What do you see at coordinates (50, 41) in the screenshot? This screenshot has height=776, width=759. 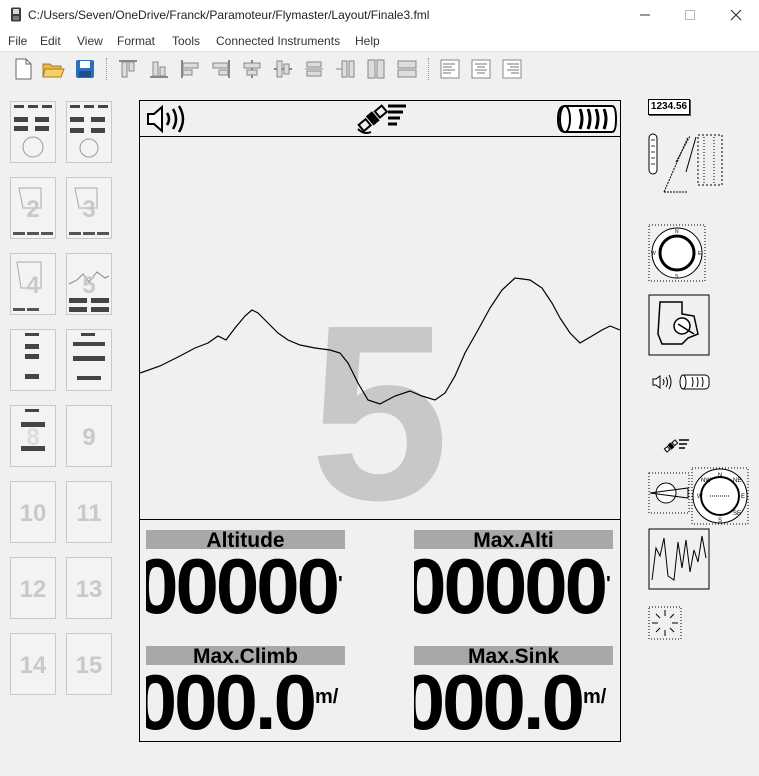 I see `menu-edit: Edit` at bounding box center [50, 41].